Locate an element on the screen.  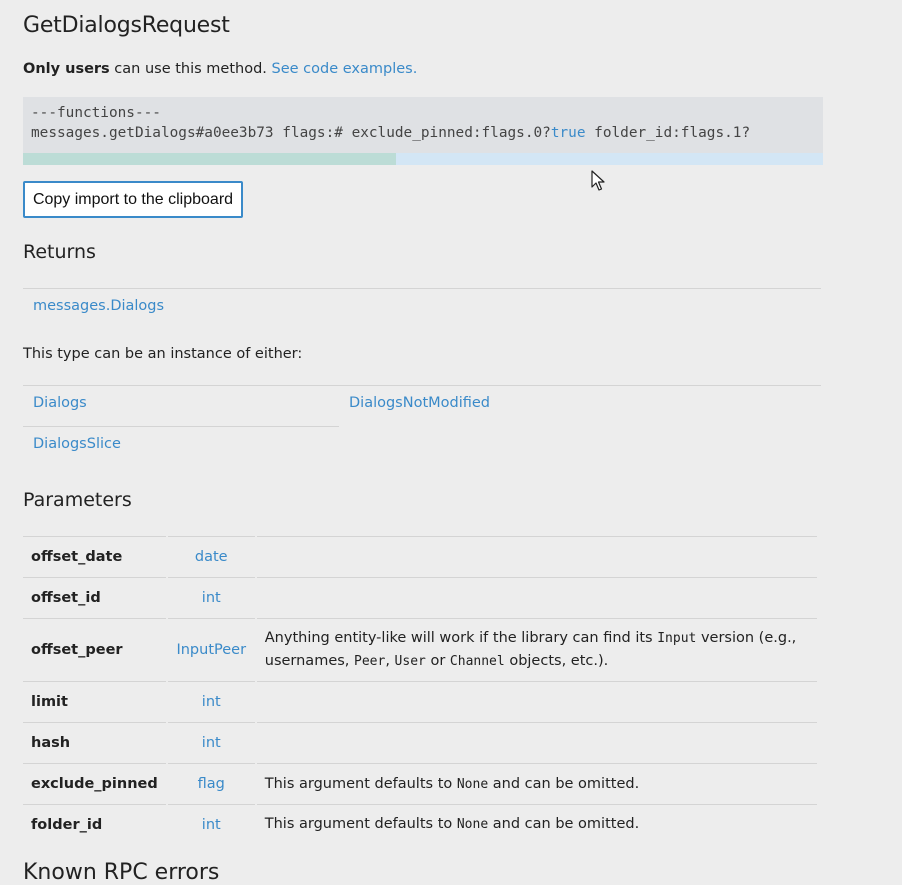
instance-link-dialogs: Dialogs is located at coordinates (60, 403).